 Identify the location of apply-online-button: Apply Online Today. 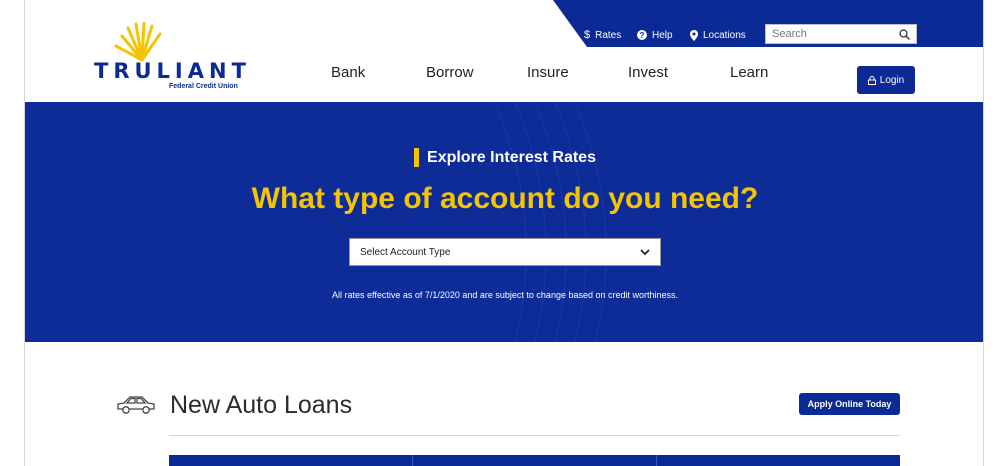
(849, 404).